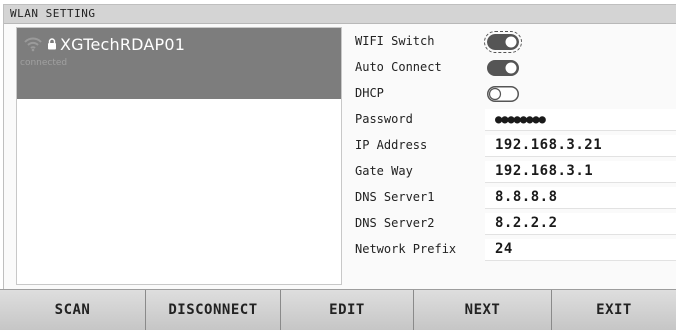 The image size is (676, 330). I want to click on auto-connect-toggle, so click(503, 68).